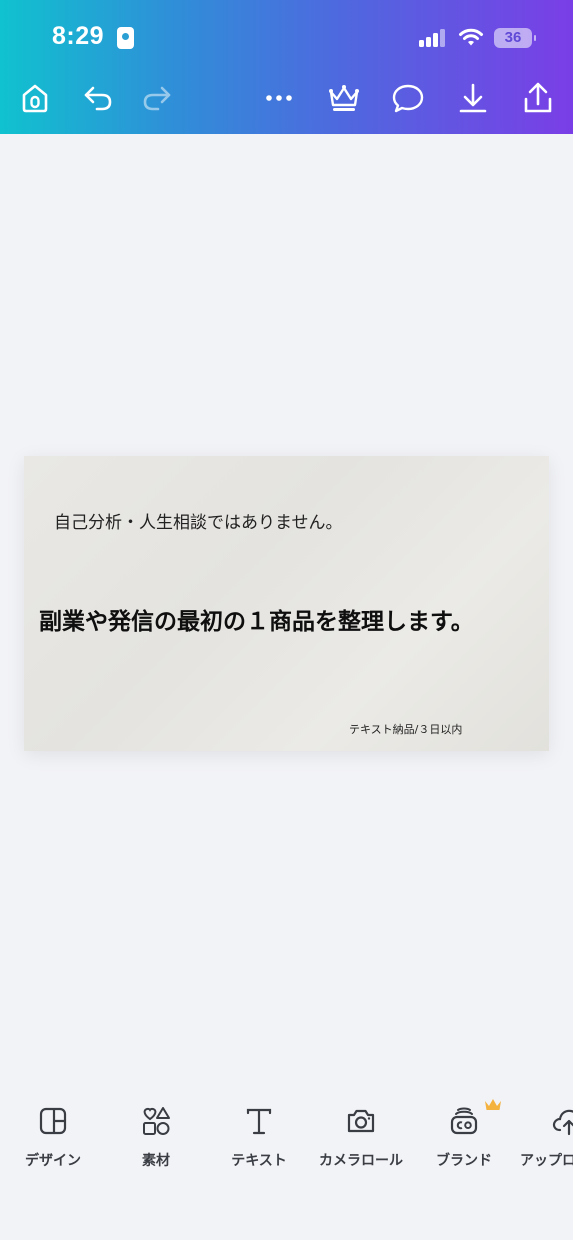  I want to click on id-card-icon, so click(125, 38).